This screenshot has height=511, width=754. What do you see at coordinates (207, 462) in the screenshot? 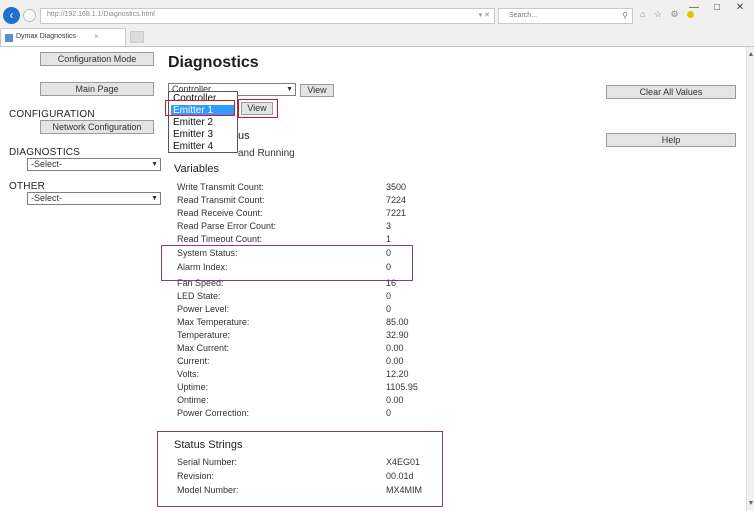
I see `status-string-label: Serial Number:` at bounding box center [207, 462].